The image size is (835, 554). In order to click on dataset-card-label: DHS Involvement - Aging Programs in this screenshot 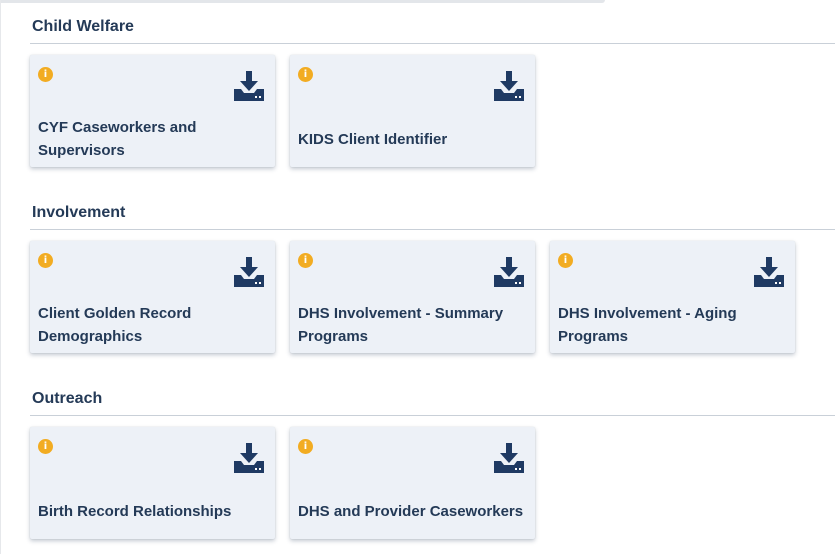, I will do `click(647, 325)`.